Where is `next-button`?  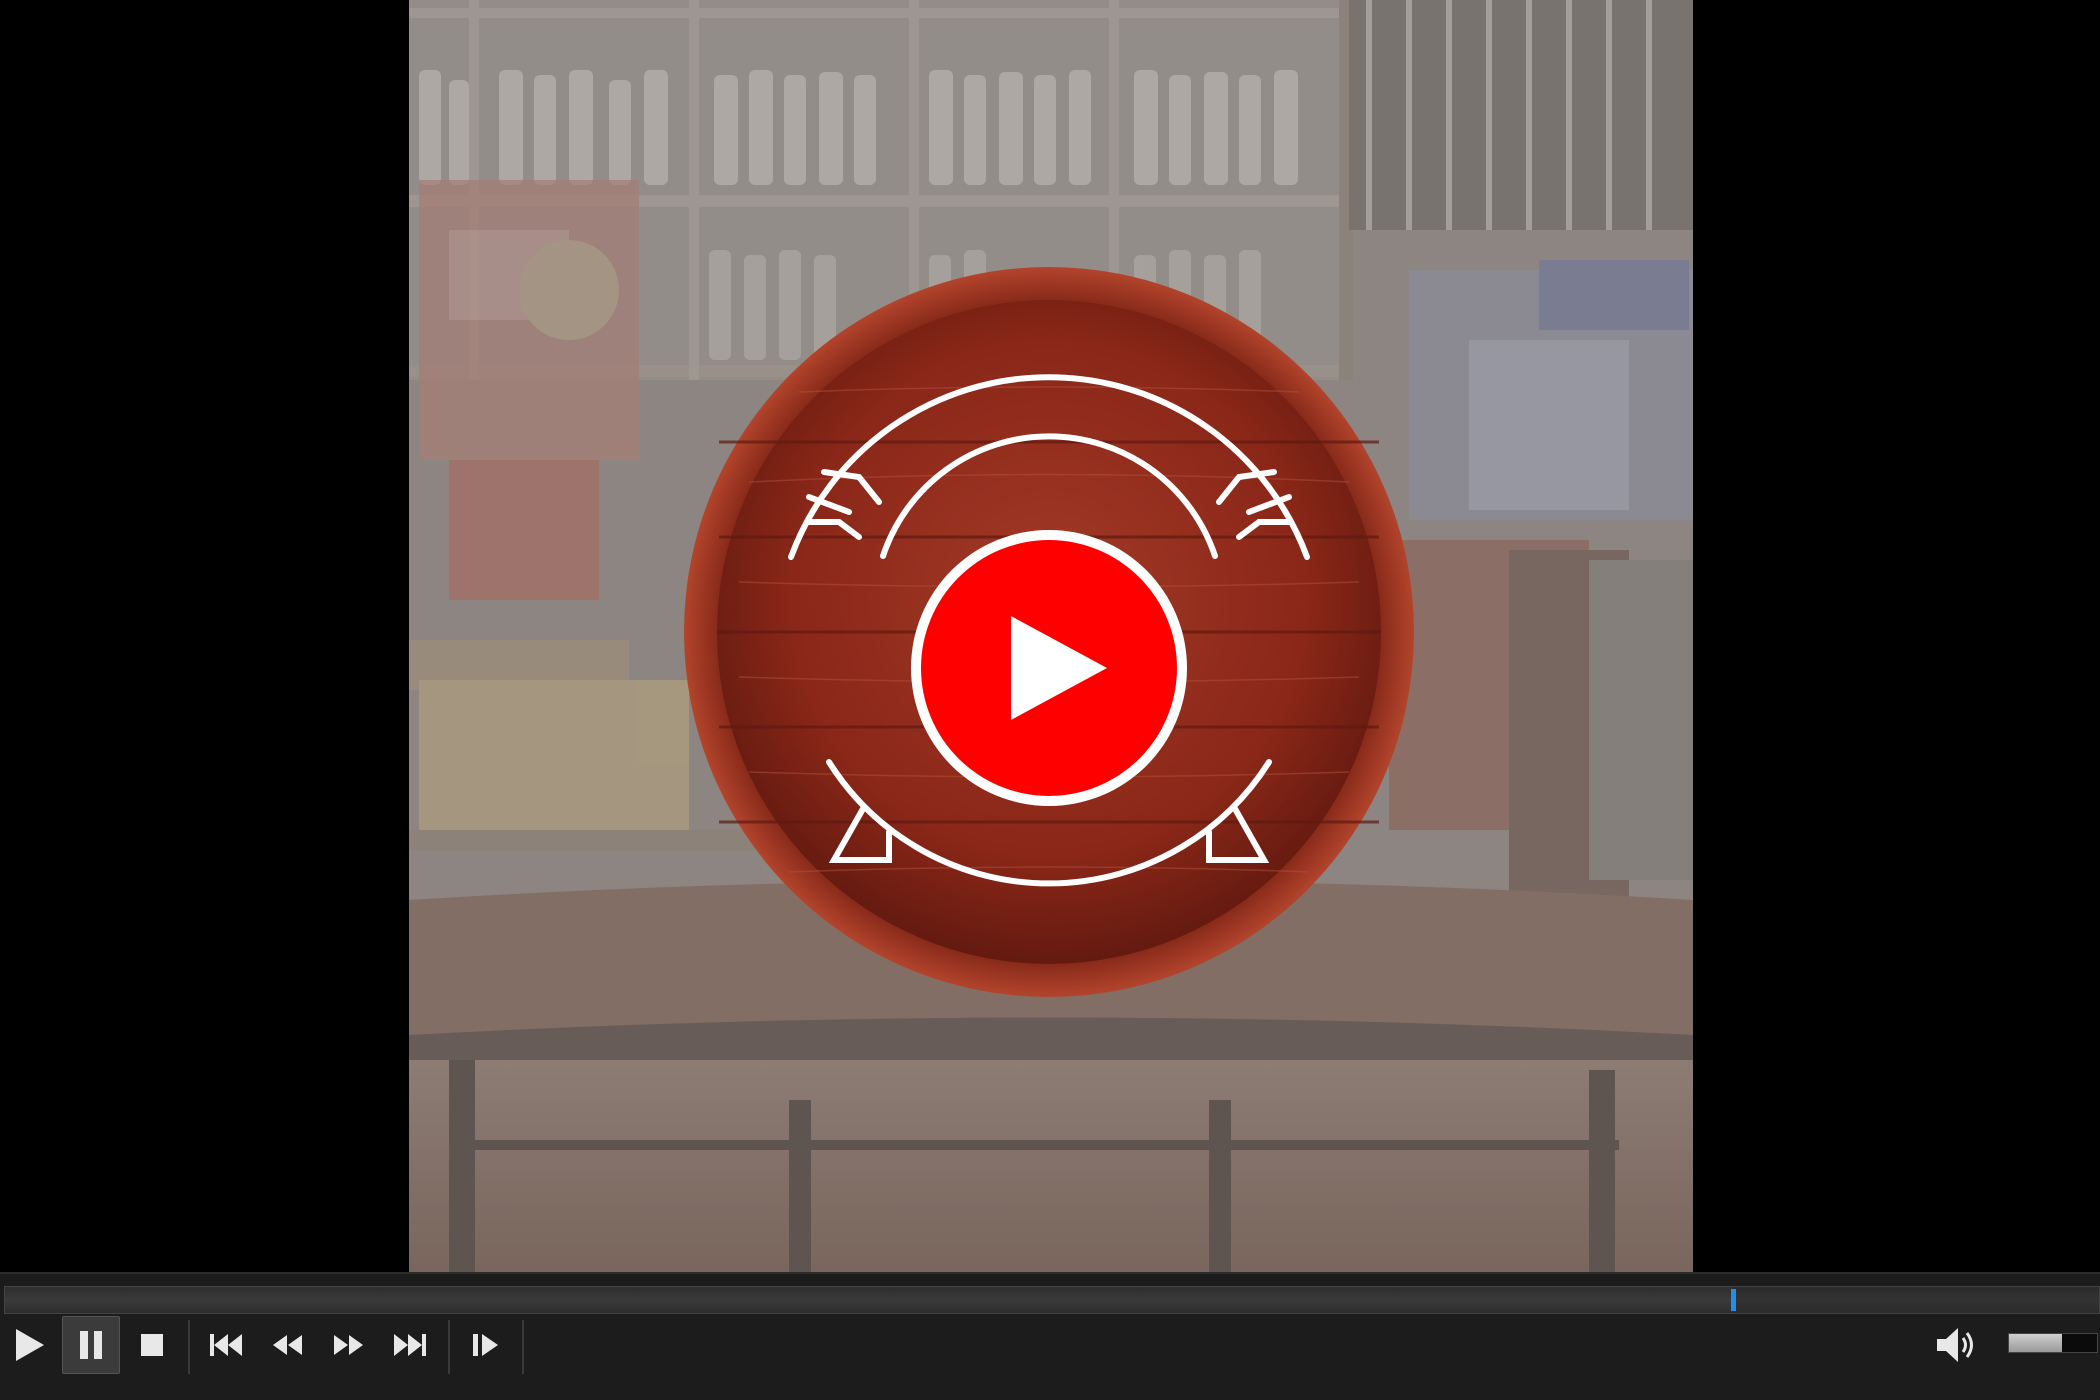 next-button is located at coordinates (409, 1345).